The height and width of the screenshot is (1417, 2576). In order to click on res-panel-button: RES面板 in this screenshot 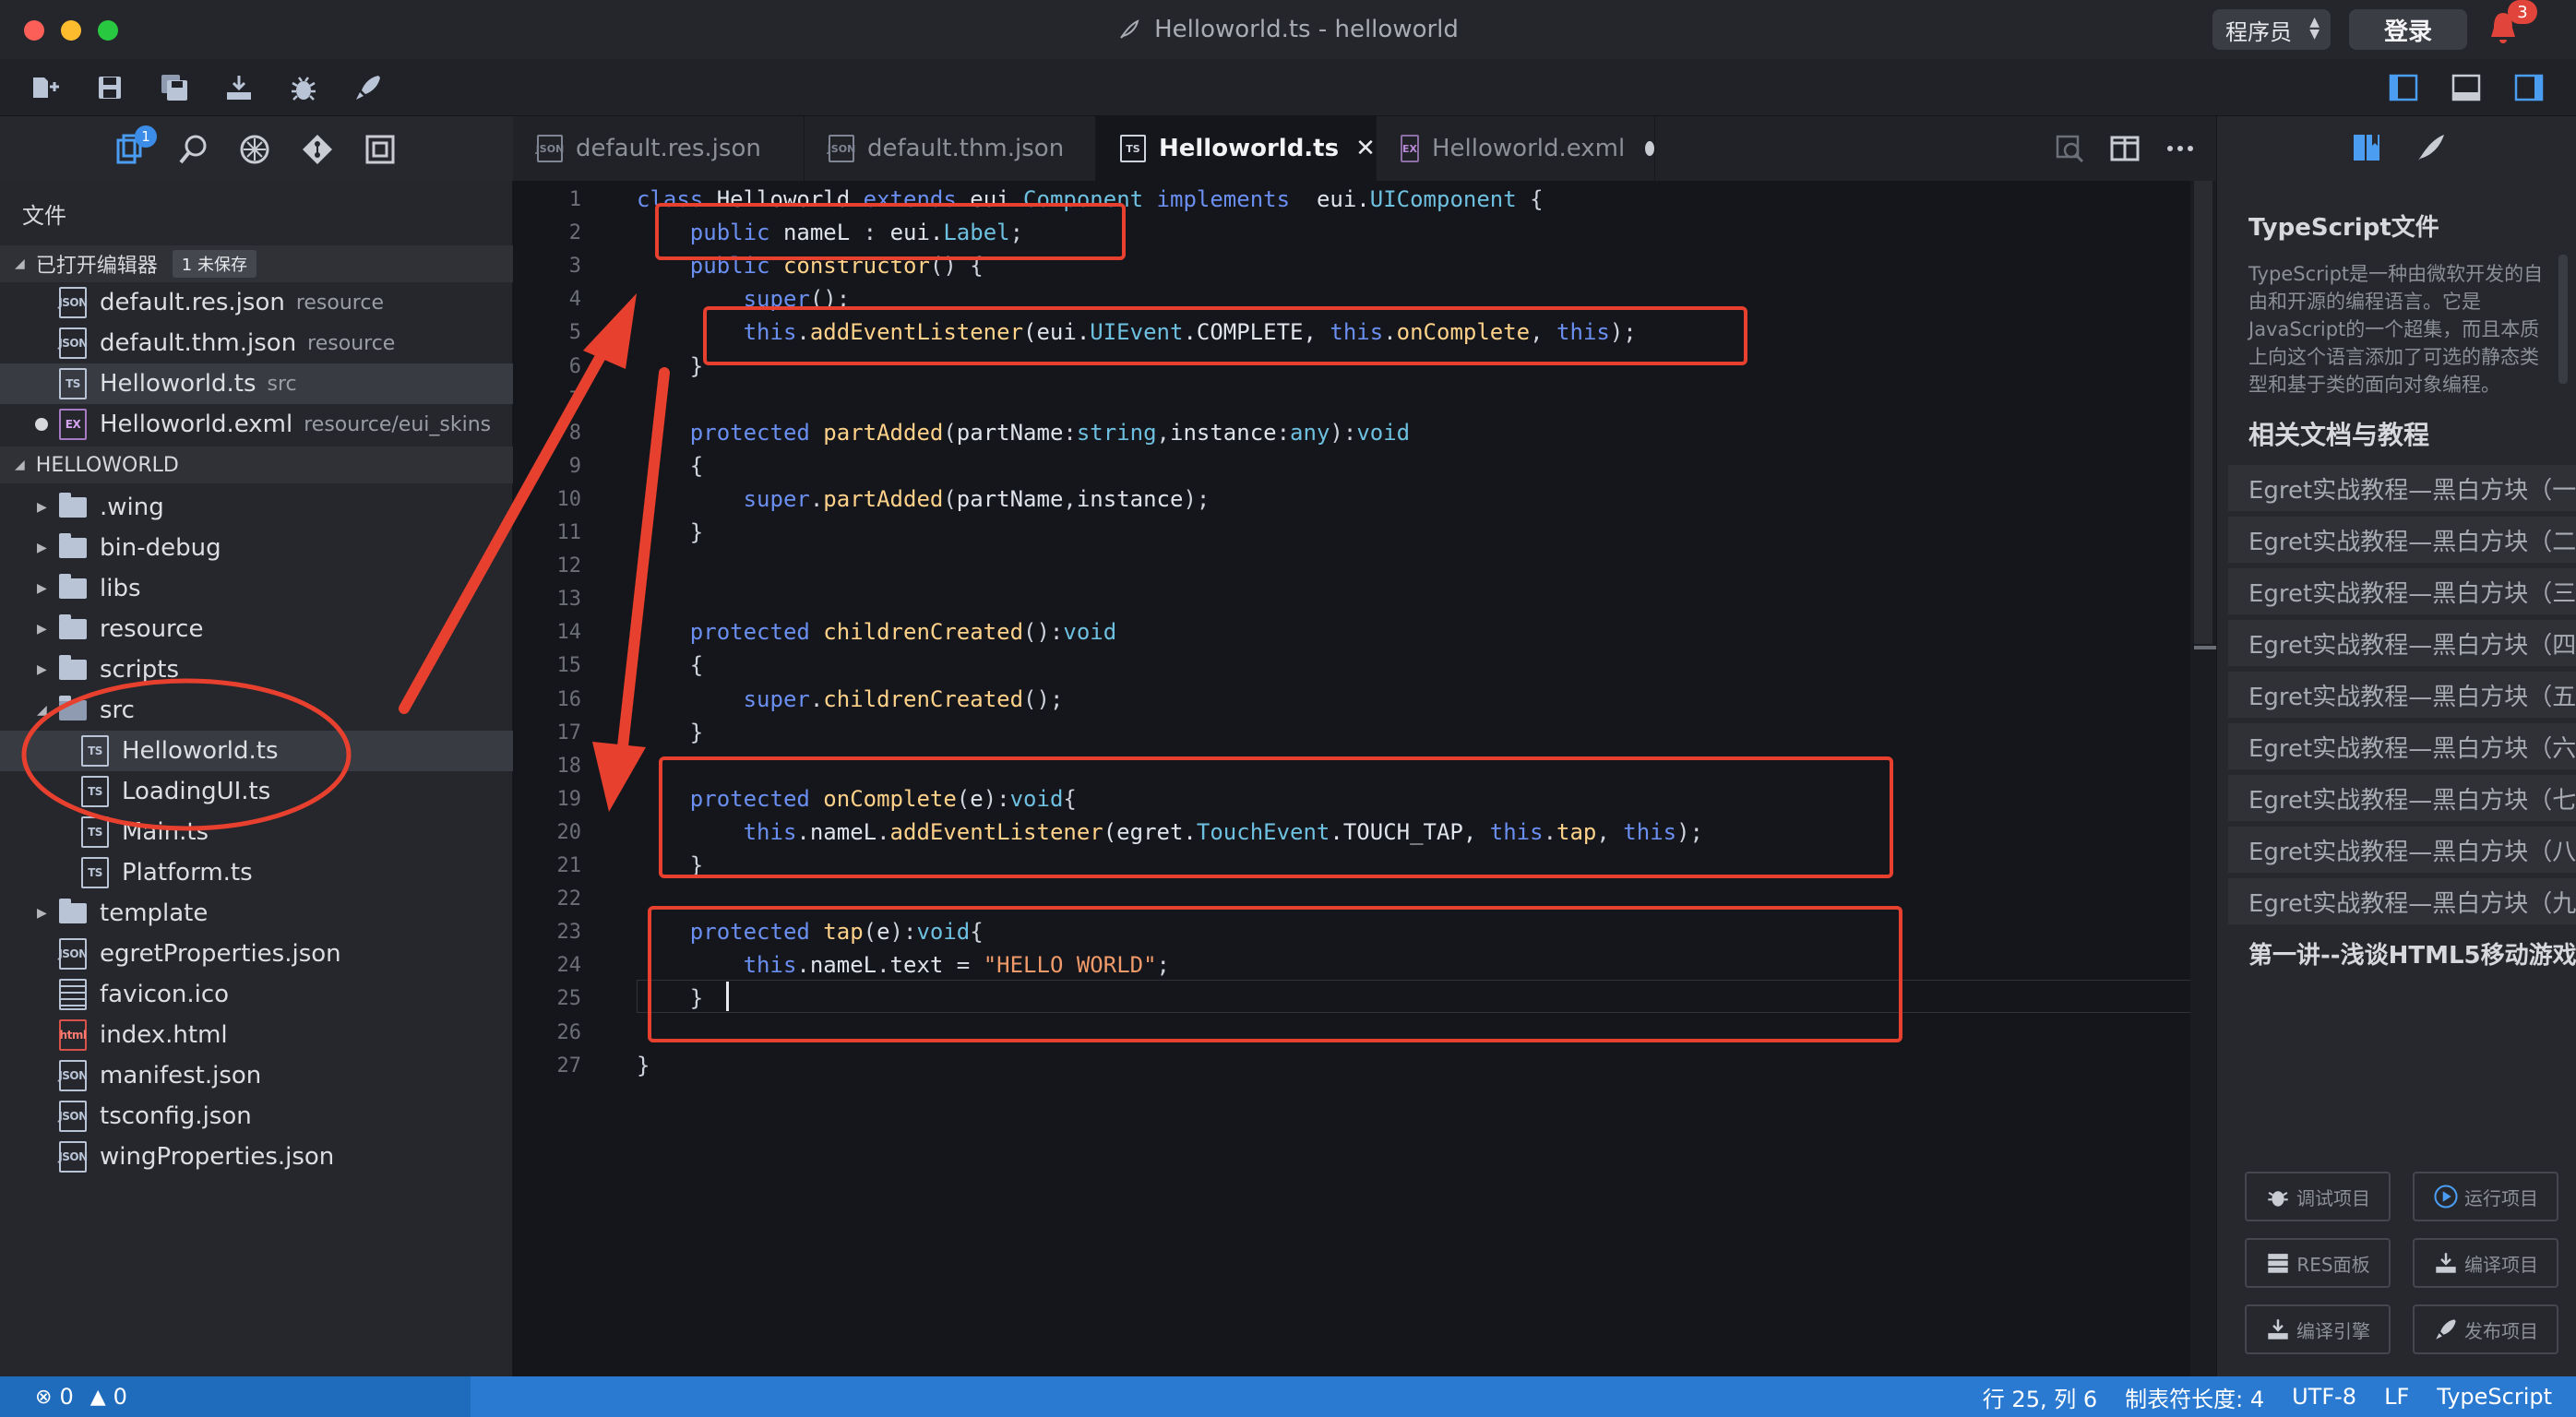, I will do `click(2318, 1263)`.